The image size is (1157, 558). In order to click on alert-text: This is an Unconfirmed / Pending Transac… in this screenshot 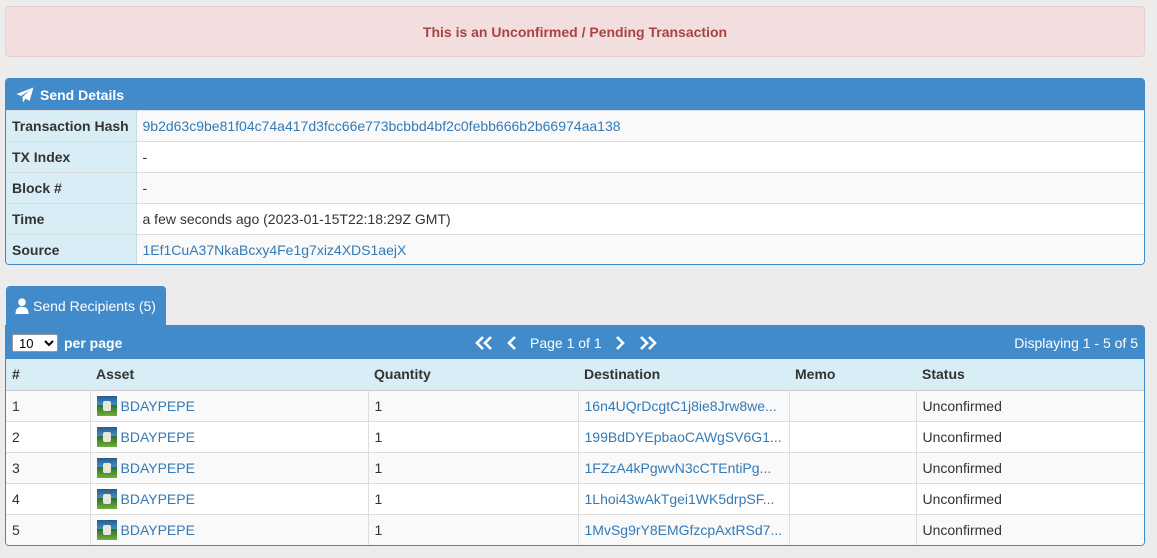, I will do `click(575, 31)`.